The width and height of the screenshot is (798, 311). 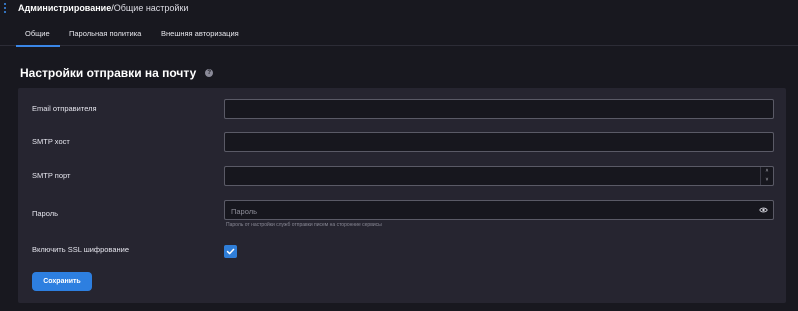 What do you see at coordinates (81, 249) in the screenshot?
I see `ssl-label: Включить SSL шифрование` at bounding box center [81, 249].